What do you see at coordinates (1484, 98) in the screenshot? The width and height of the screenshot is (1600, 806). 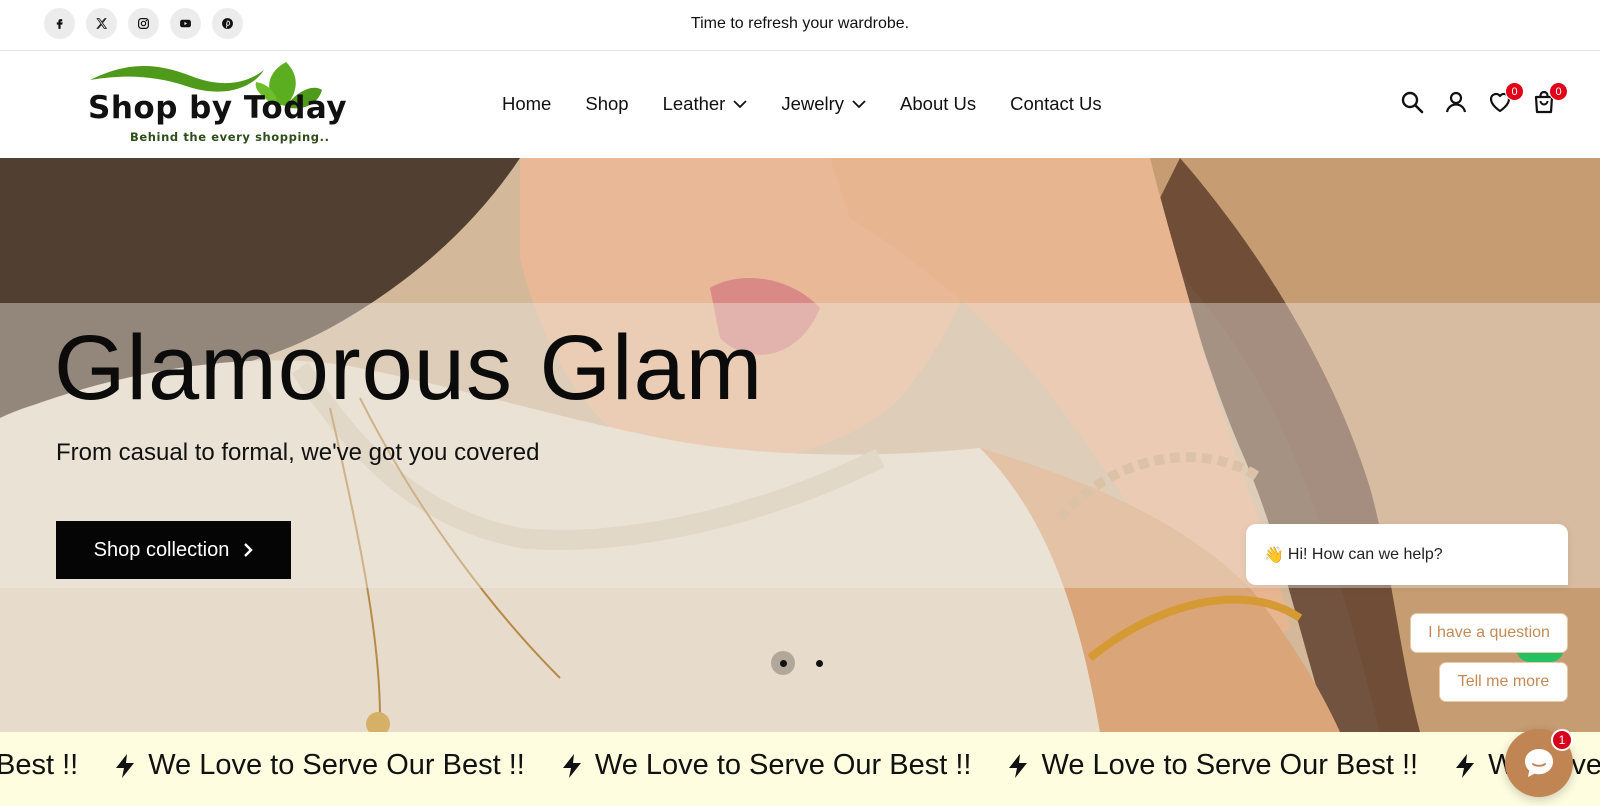 I see `header-actions: 0 0` at bounding box center [1484, 98].